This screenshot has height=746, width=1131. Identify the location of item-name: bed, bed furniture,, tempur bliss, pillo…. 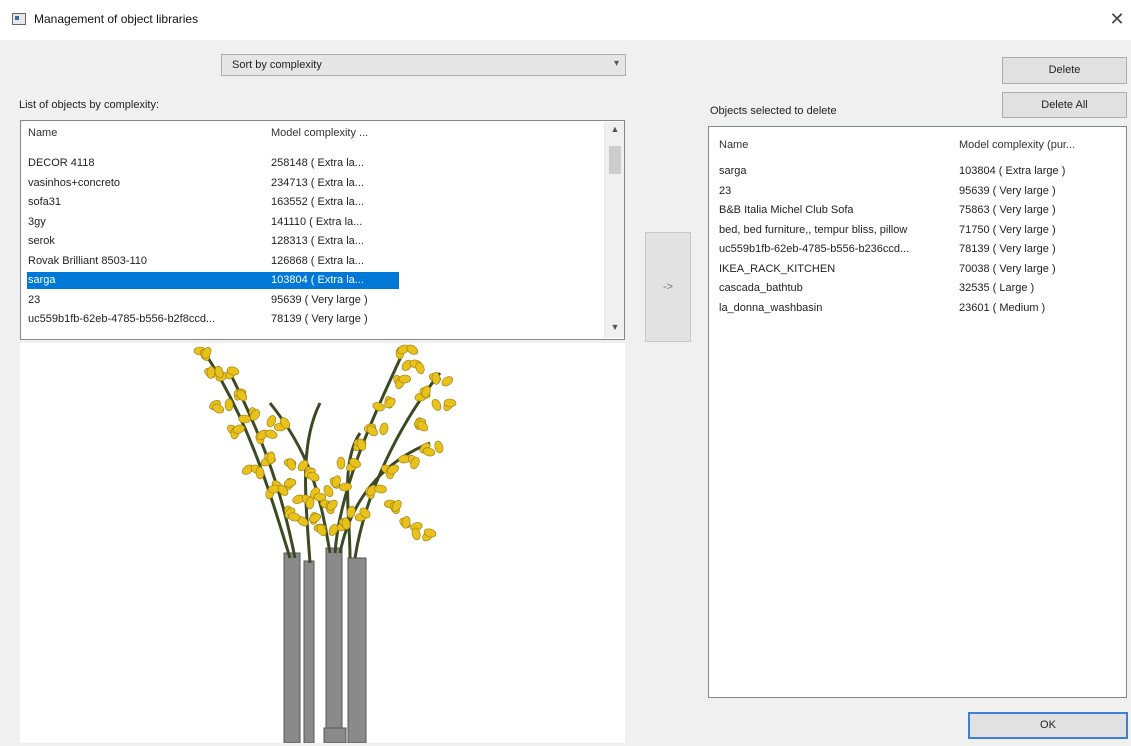
(813, 229).